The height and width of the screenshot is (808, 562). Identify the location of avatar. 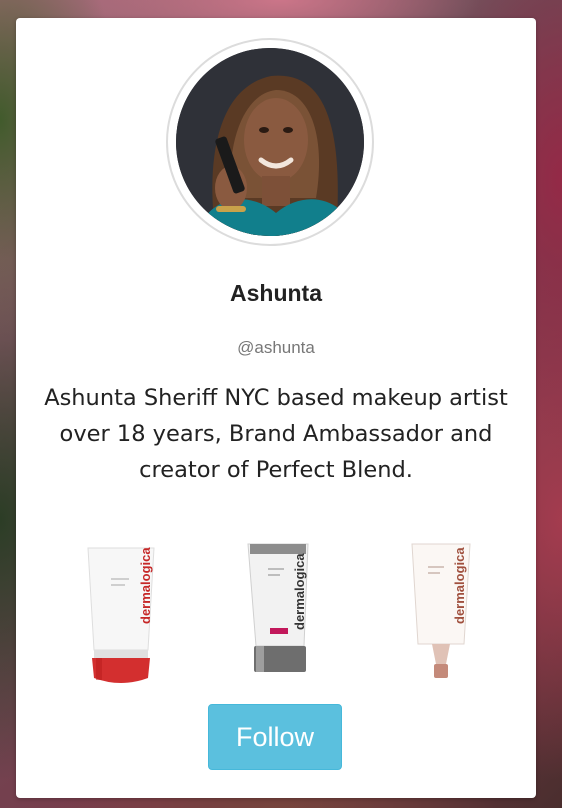
(270, 142).